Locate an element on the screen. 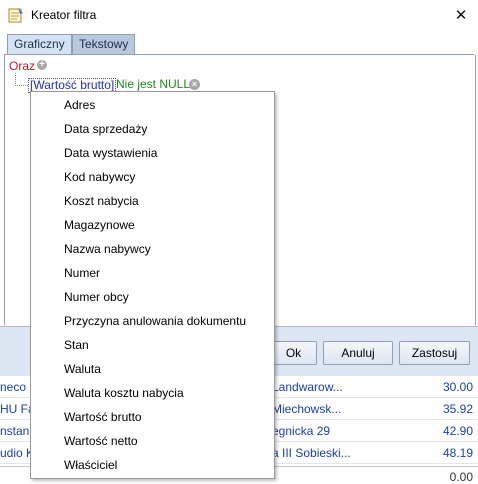  row-amount: 30.00 is located at coordinates (457, 387).